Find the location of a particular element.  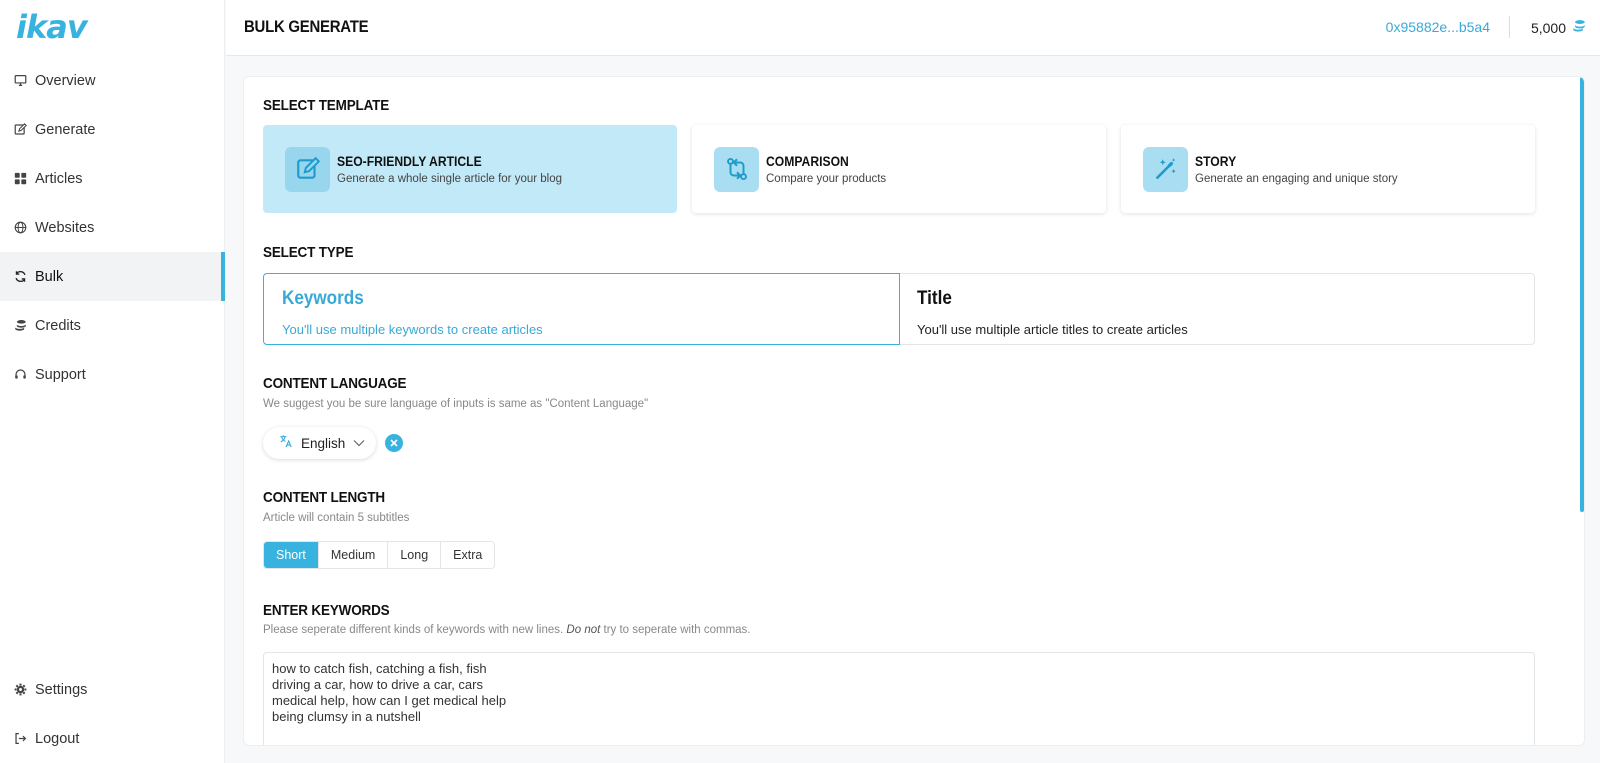

sidebar: ikav Overview Generate Articles Websites is located at coordinates (112, 381).